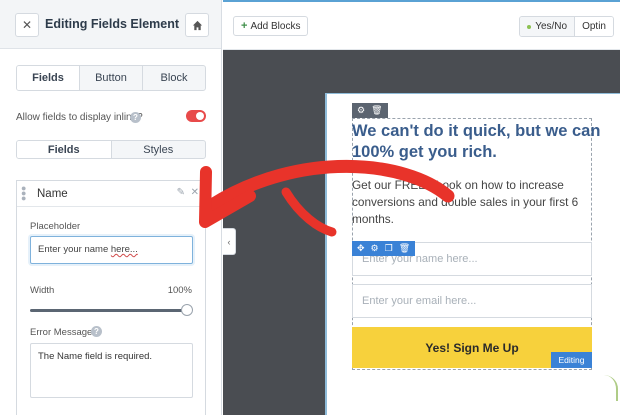 The height and width of the screenshot is (415, 620). What do you see at coordinates (389, 248) in the screenshot?
I see `duplicate-icon: ❐` at bounding box center [389, 248].